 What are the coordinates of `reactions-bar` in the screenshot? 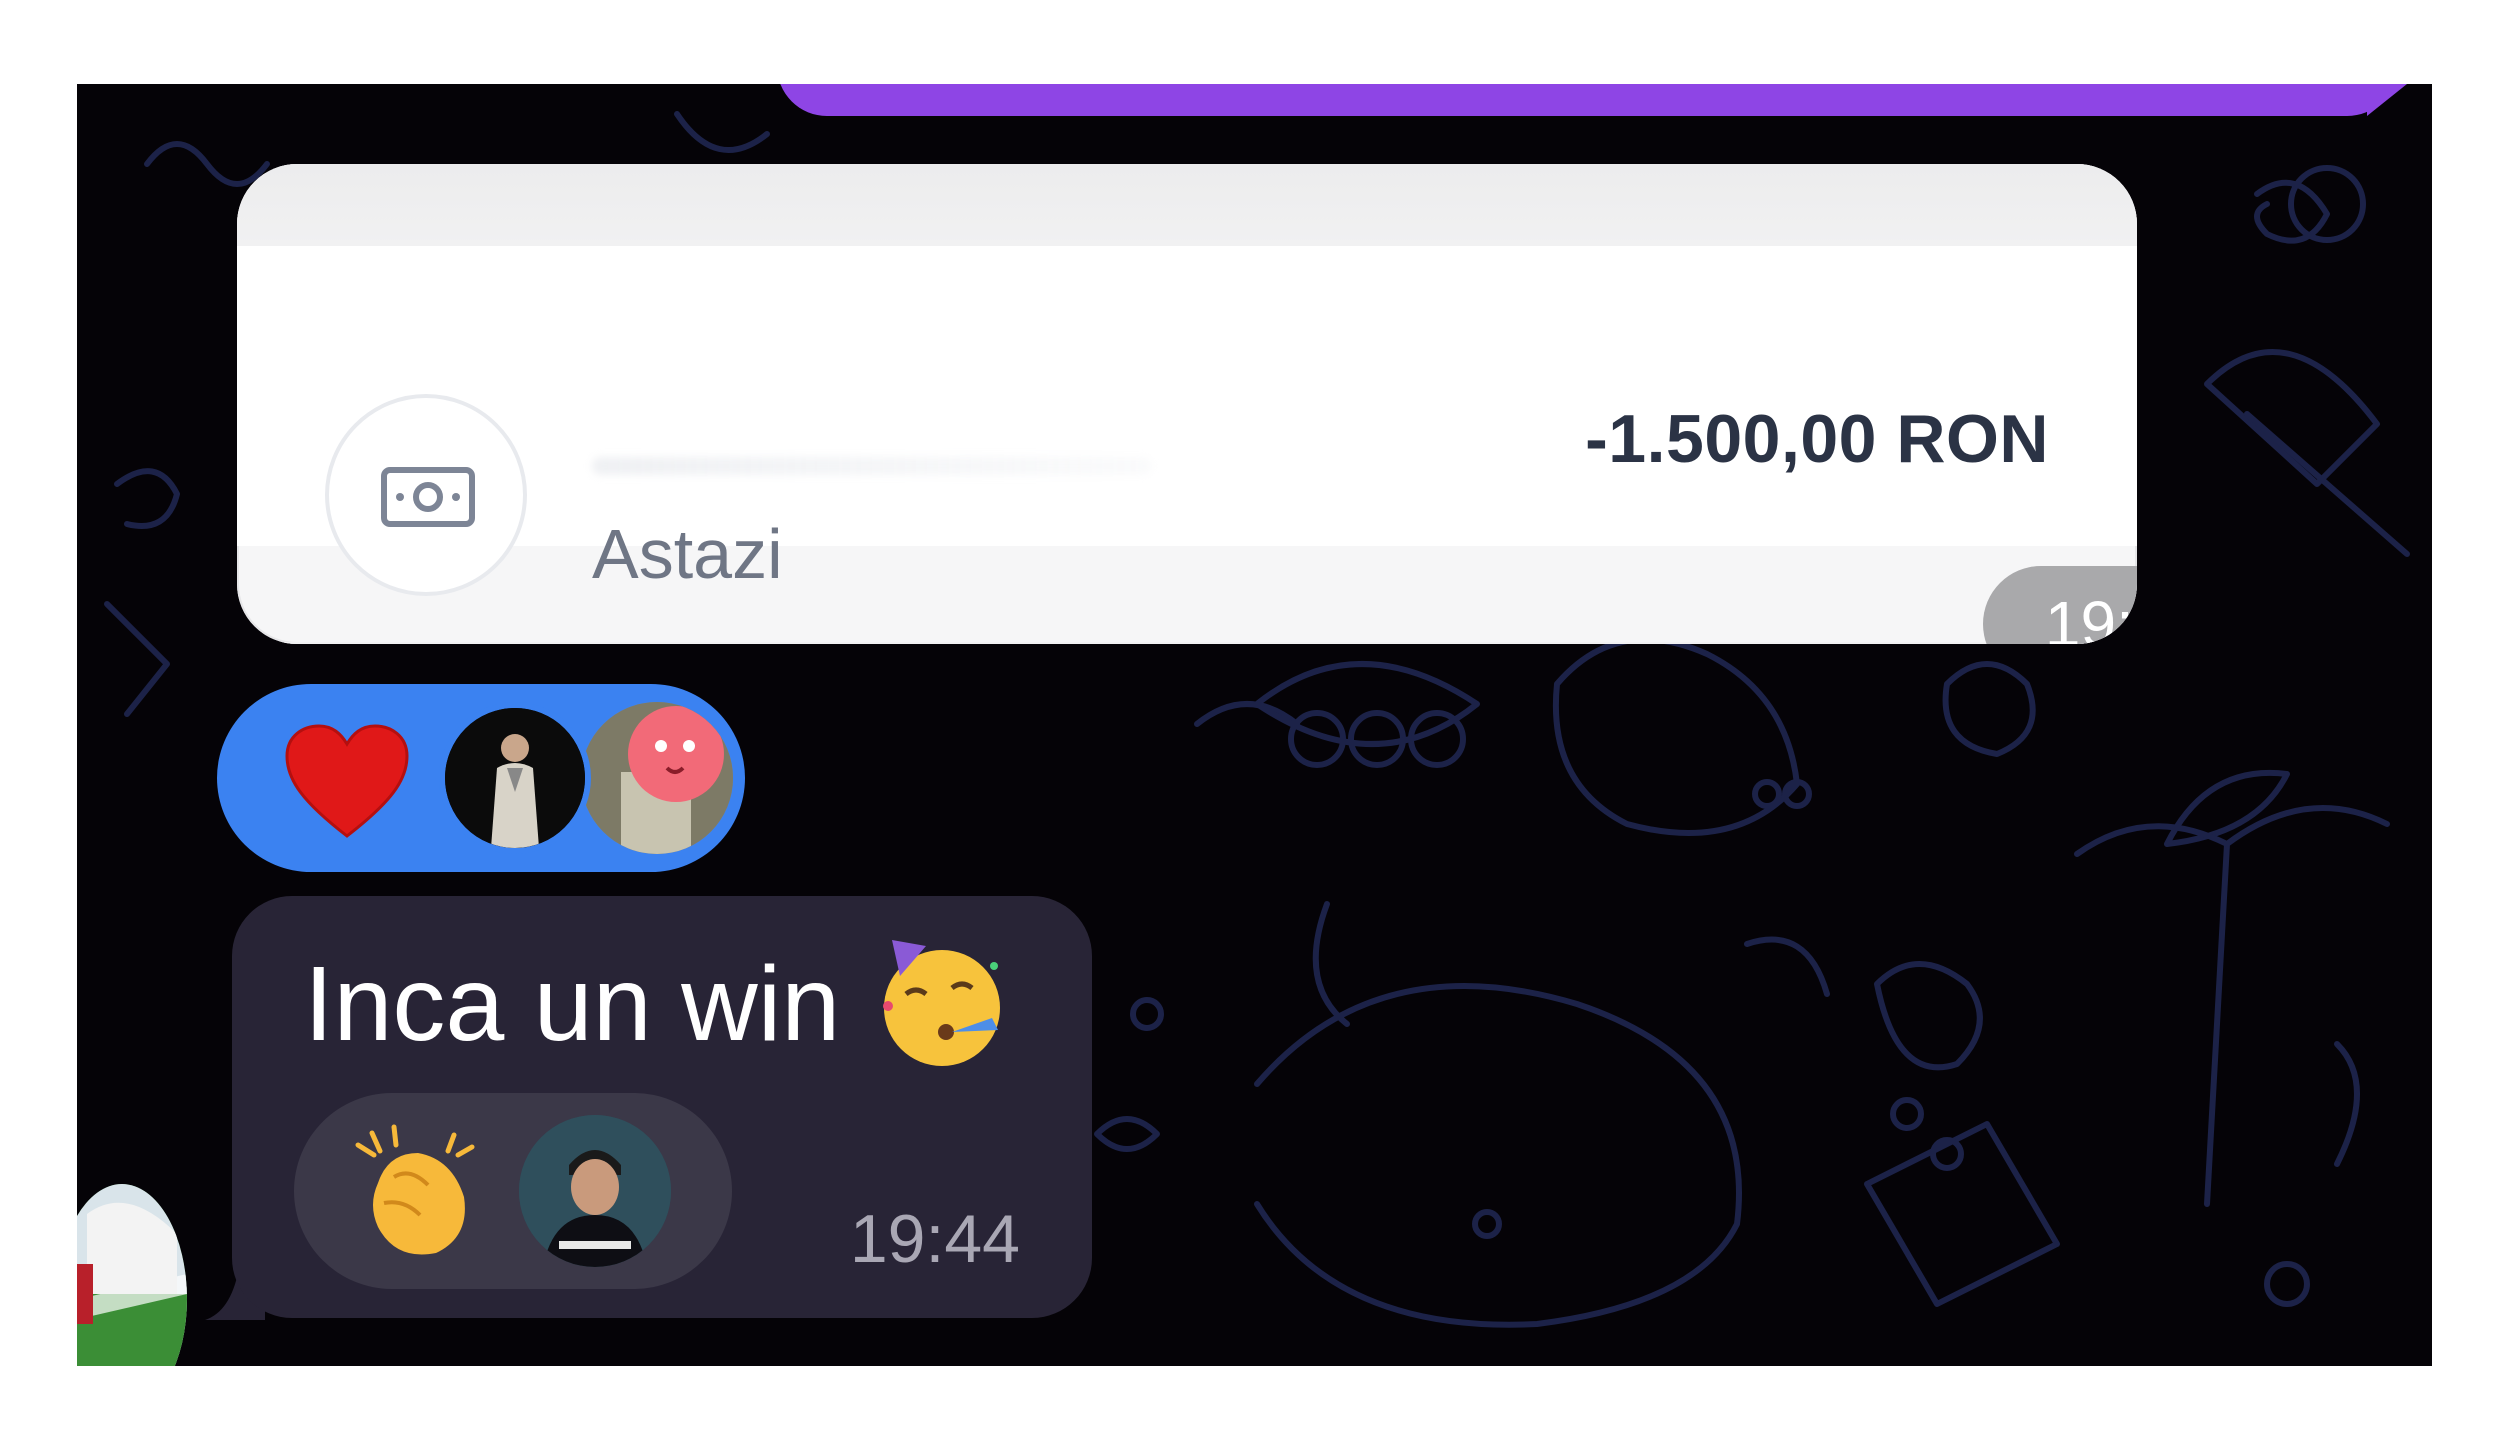 It's located at (481, 778).